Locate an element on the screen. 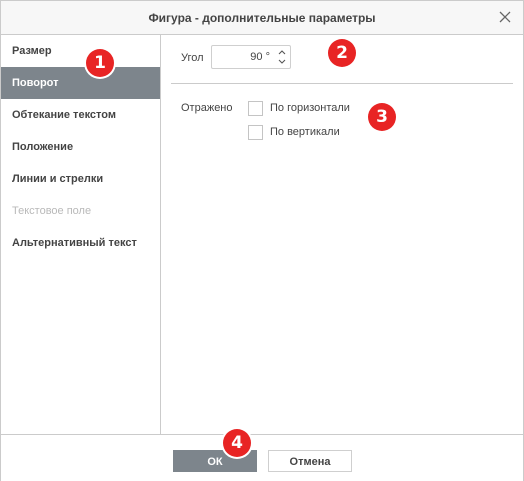  flip-horizontal-checkbox is located at coordinates (255, 108).